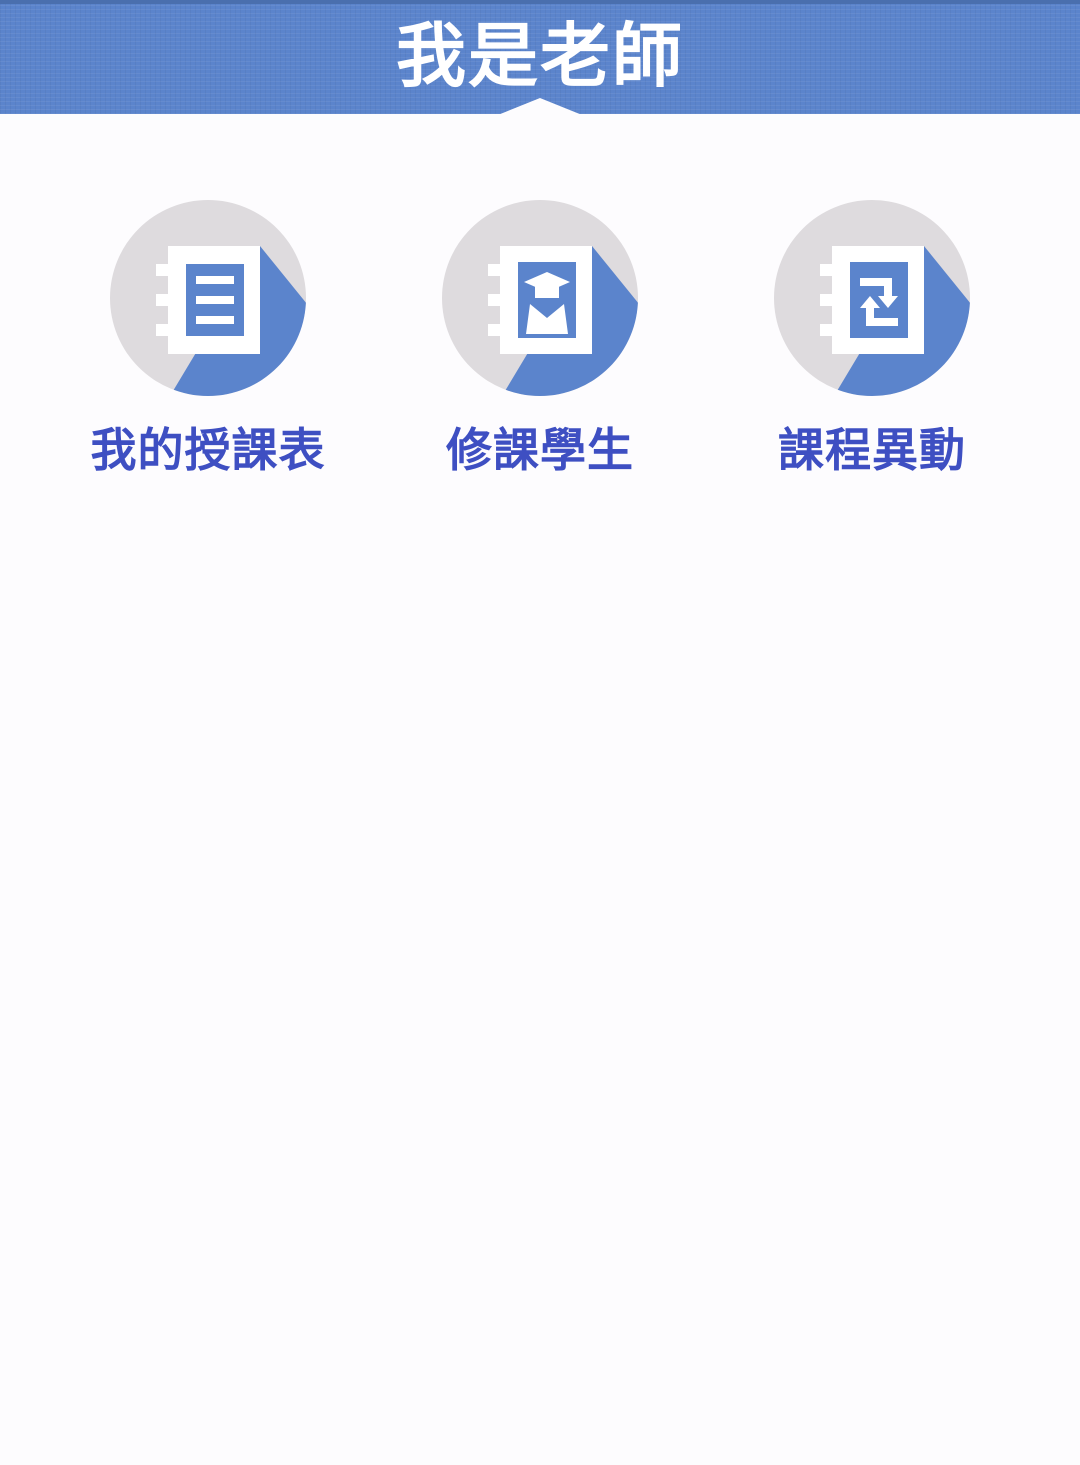 Image resolution: width=1080 pixels, height=1465 pixels. I want to click on menu-item-my-schedule: 我的授課表, so click(208, 345).